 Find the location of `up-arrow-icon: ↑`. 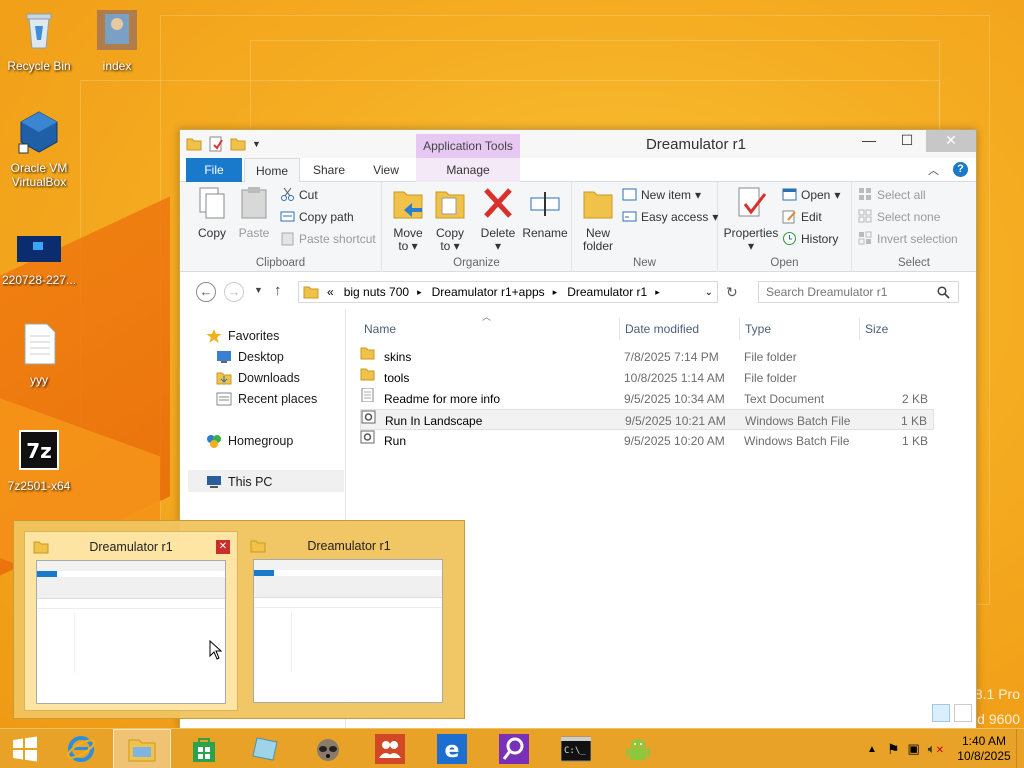

up-arrow-icon: ↑ is located at coordinates (278, 290).